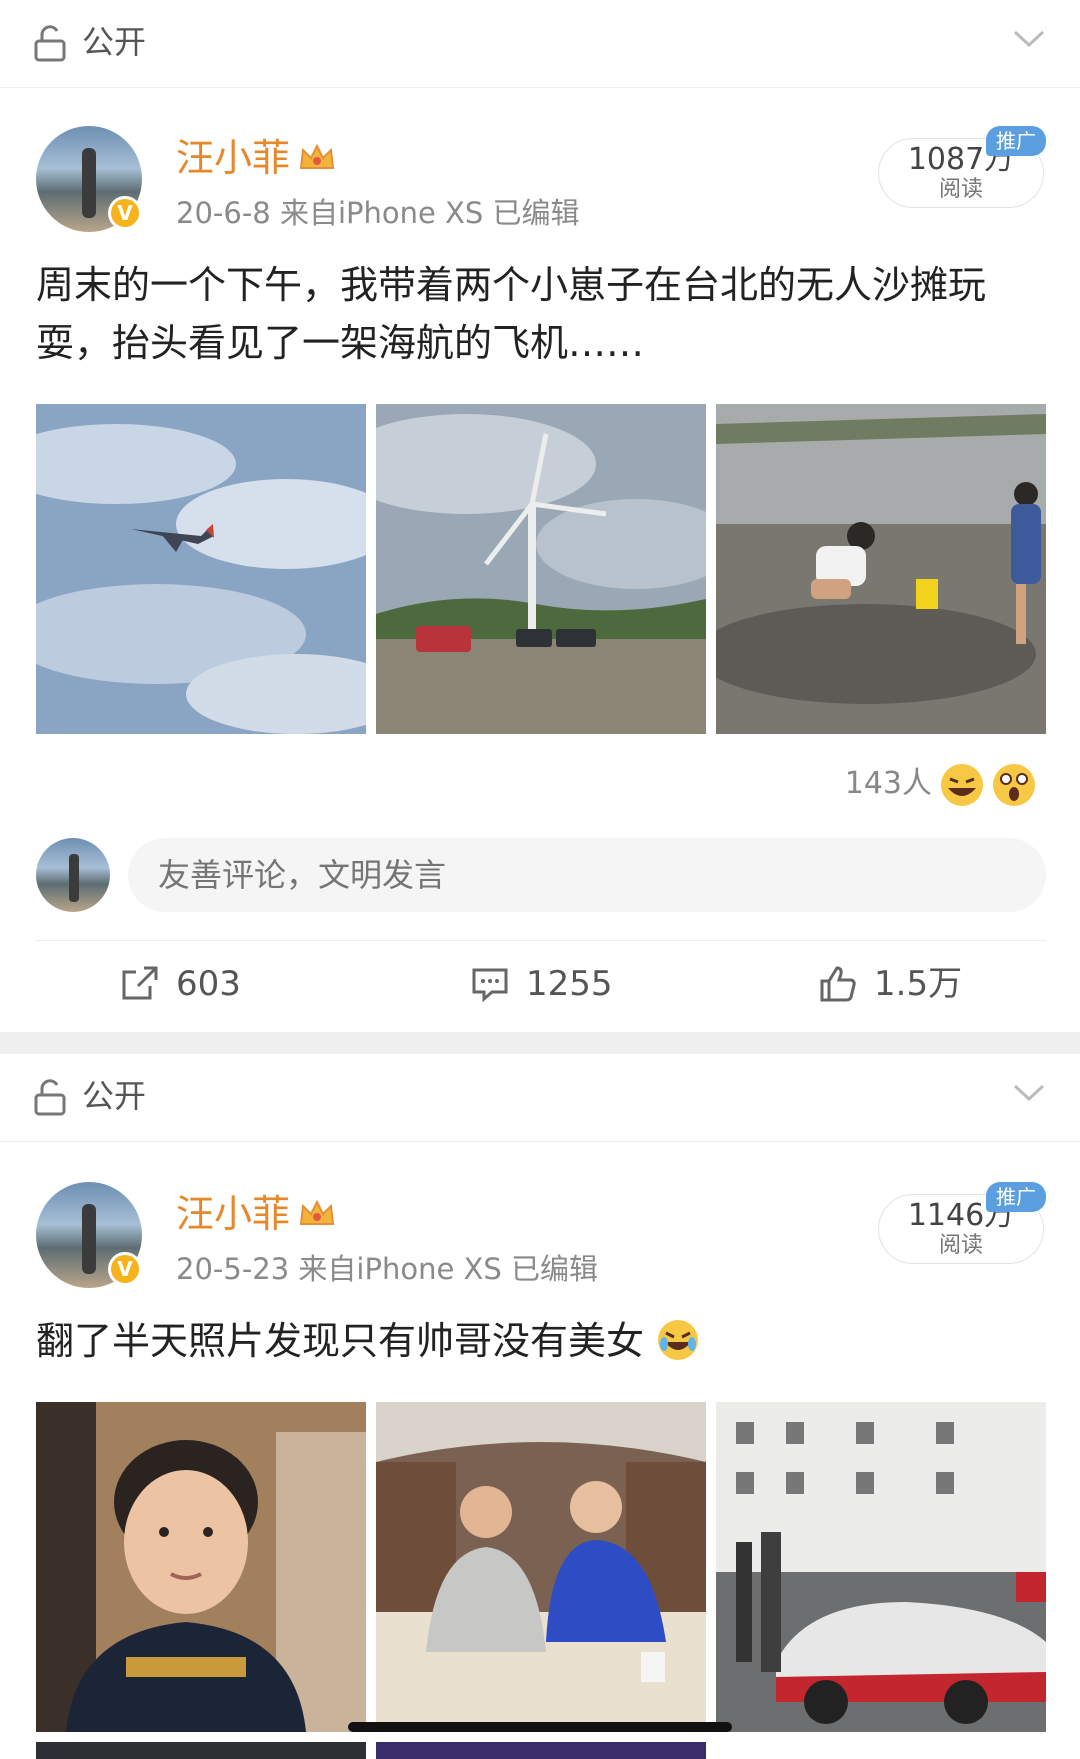 Image resolution: width=1080 pixels, height=1759 pixels. I want to click on racing-car-building-photo, so click(881, 1567).